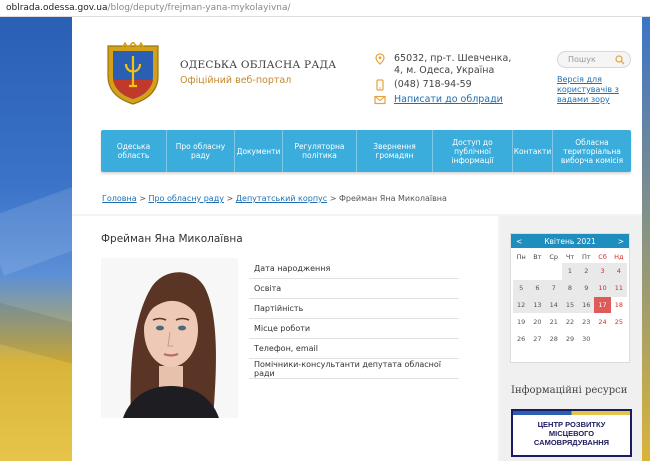 This screenshot has width=650, height=461. What do you see at coordinates (553, 288) in the screenshot?
I see `calendar-day: 7` at bounding box center [553, 288].